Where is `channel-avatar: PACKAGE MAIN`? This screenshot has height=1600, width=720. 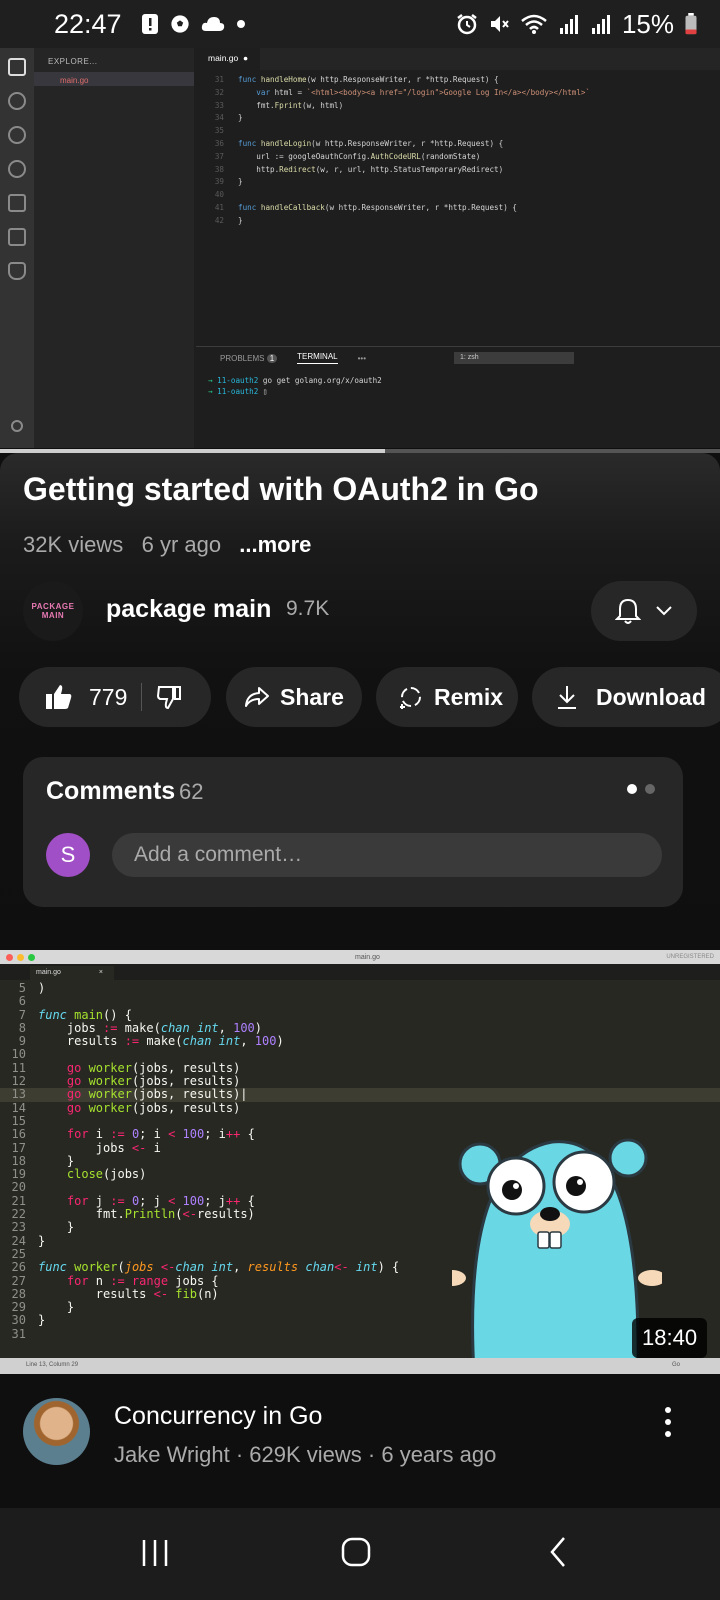
channel-avatar: PACKAGE MAIN is located at coordinates (53, 611).